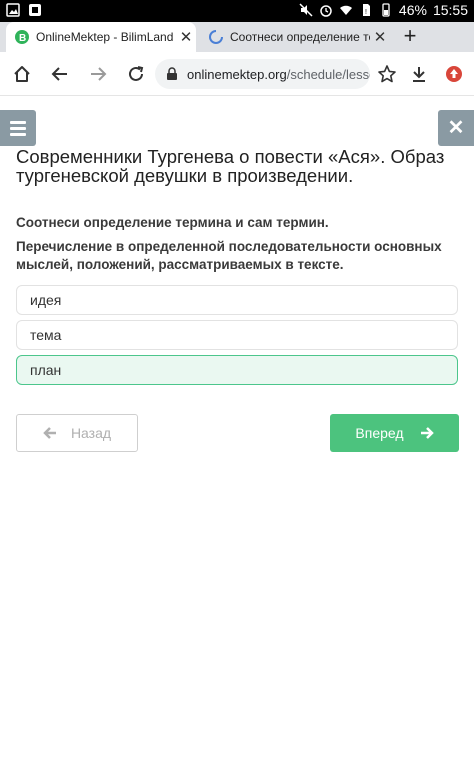 This screenshot has width=474, height=758. What do you see at coordinates (237, 335) in the screenshot?
I see `answer-option-tema: тема` at bounding box center [237, 335].